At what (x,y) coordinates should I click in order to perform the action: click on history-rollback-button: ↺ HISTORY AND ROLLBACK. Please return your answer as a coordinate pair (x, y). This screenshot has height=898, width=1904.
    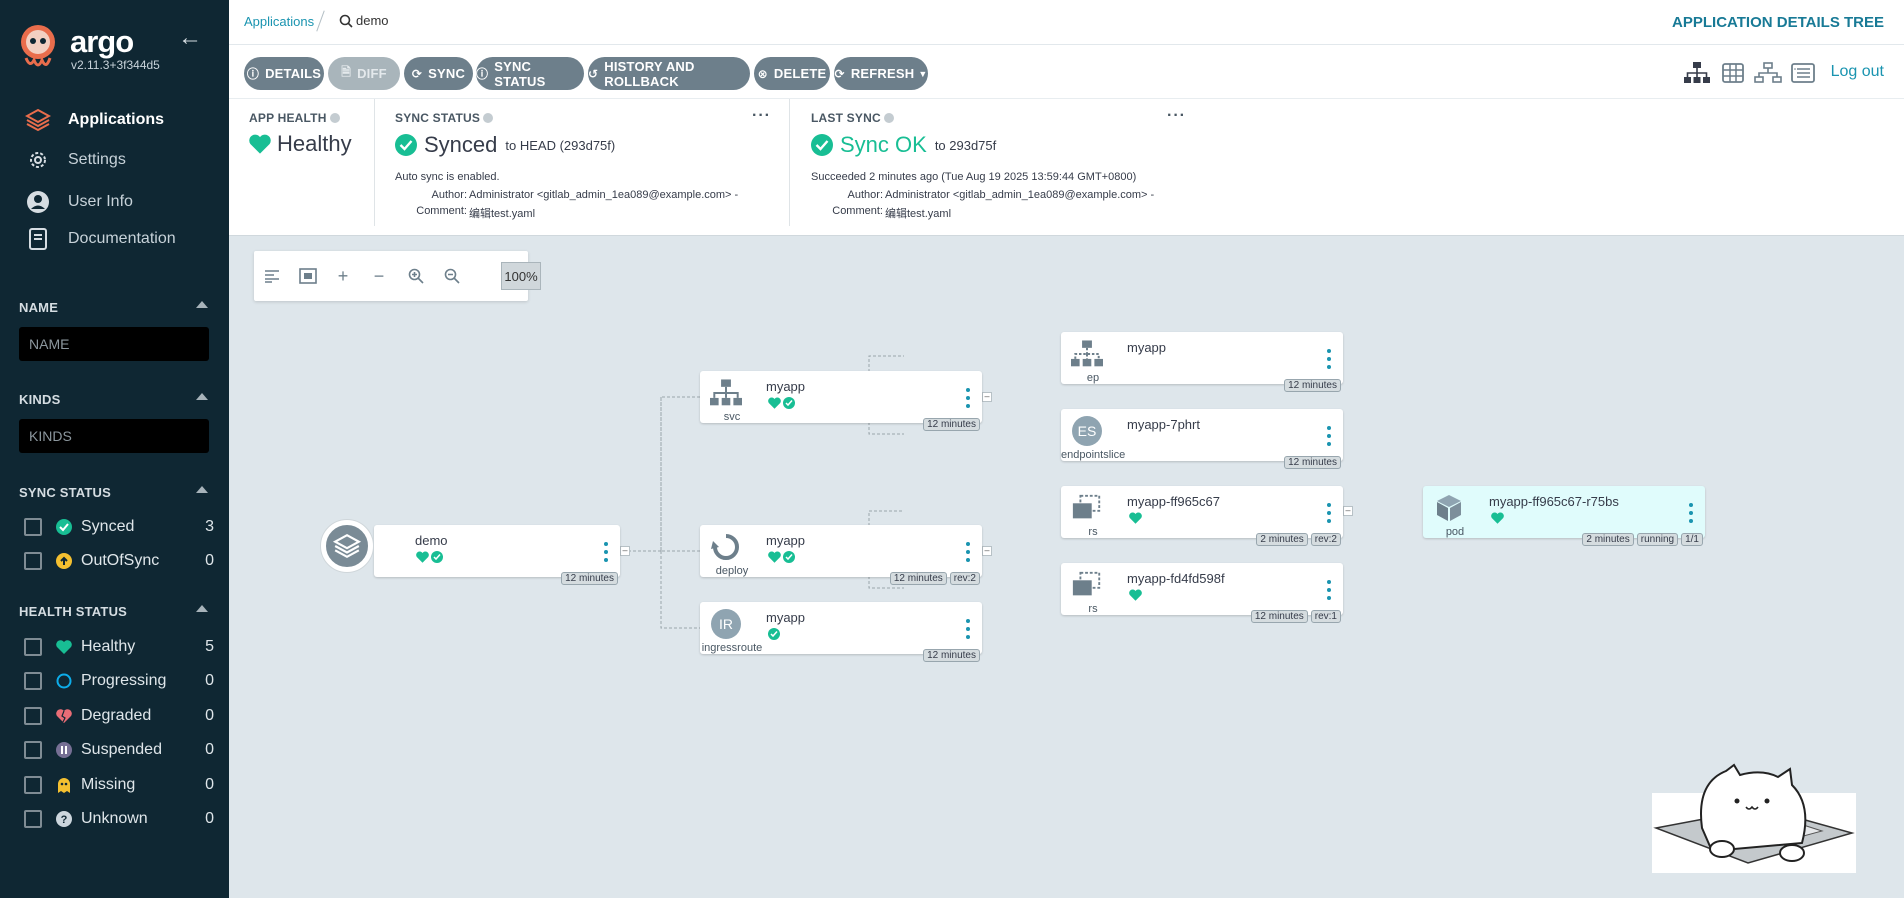
    Looking at the image, I should click on (669, 73).